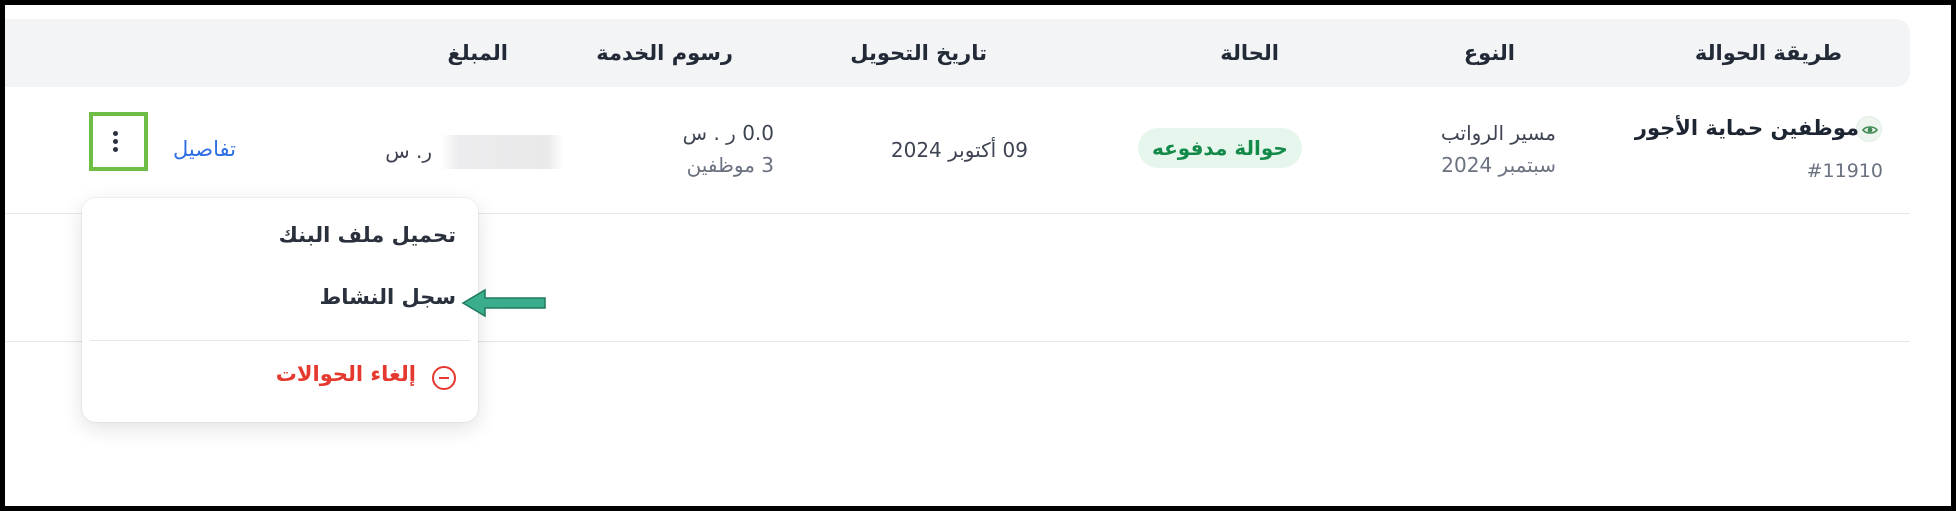 This screenshot has height=511, width=1956. I want to click on download-bank-file-item: تحميل ملف البنك, so click(367, 235).